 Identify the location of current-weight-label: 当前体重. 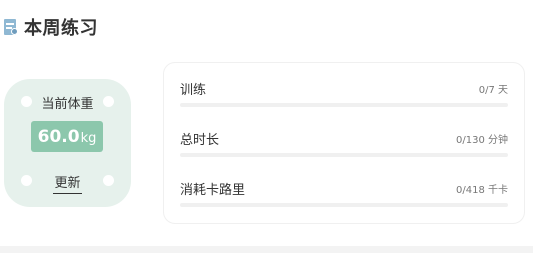
(67, 104).